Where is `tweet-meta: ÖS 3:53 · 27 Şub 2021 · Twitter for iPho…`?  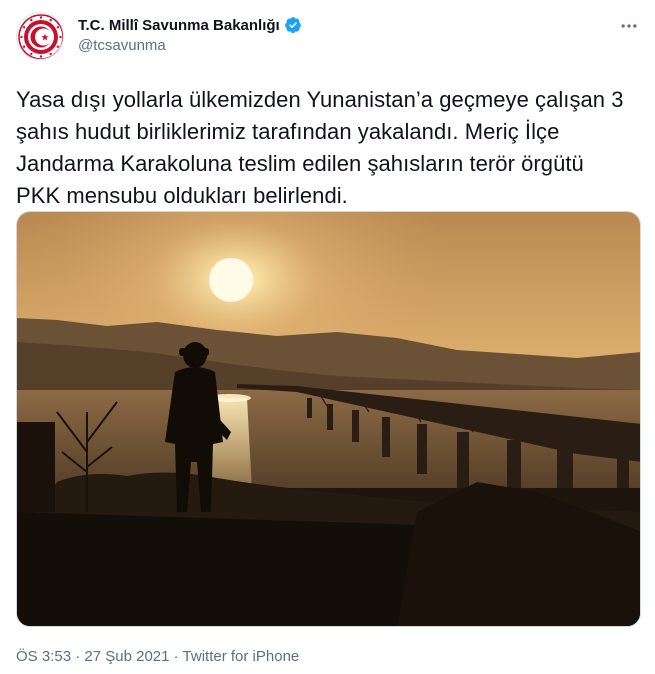
tweet-meta: ÖS 3:53 · 27 Şub 2021 · Twitter for iPho… is located at coordinates (157, 656).